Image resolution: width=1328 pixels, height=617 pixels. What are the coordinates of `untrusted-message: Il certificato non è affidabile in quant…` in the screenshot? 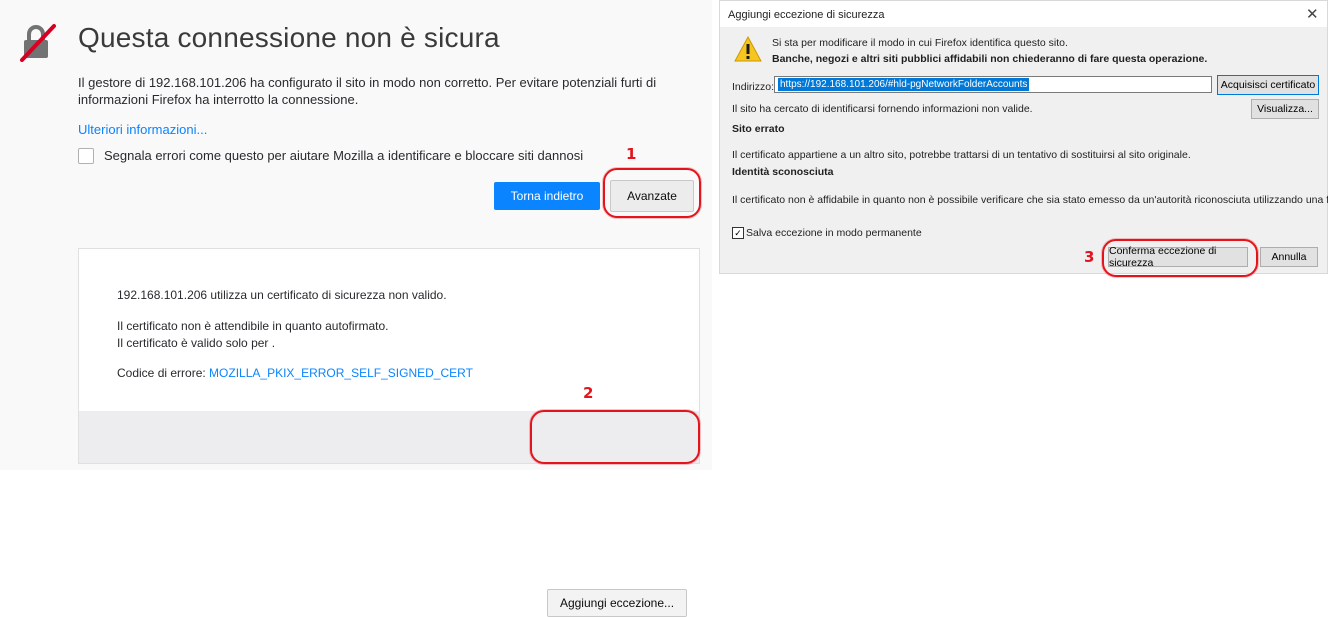 It's located at (1030, 200).